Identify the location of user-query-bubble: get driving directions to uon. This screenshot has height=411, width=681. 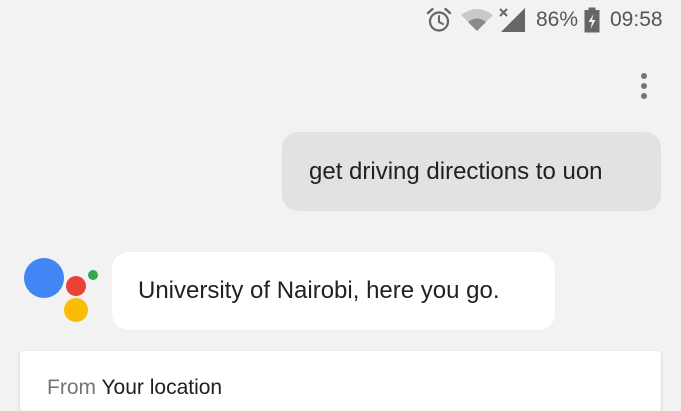
(471, 171).